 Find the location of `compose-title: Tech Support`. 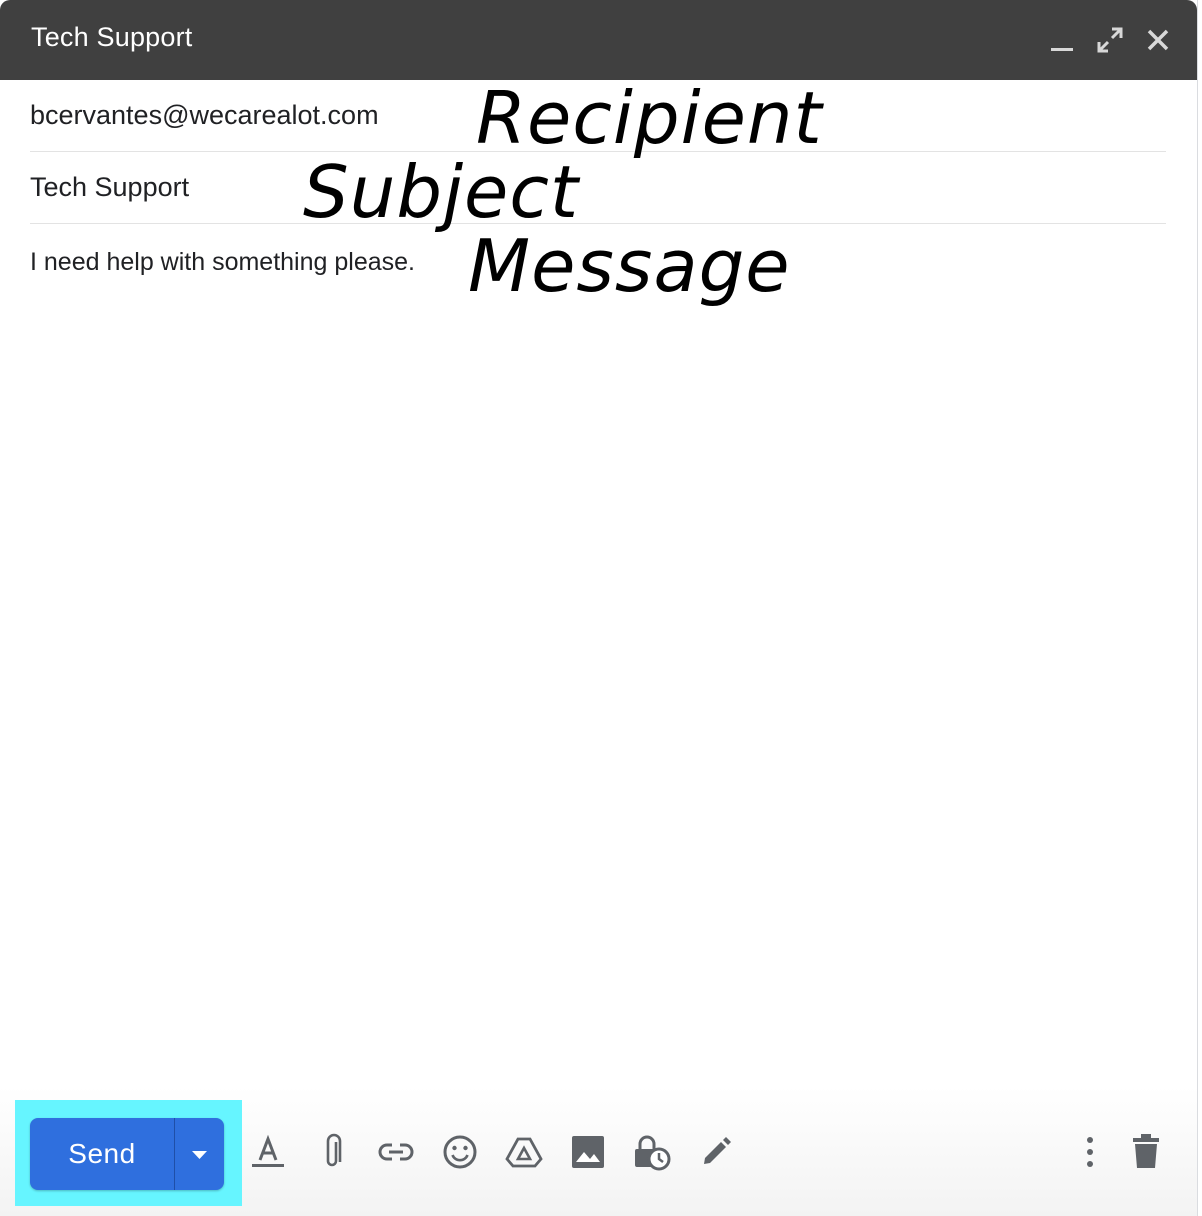

compose-title: Tech Support is located at coordinates (112, 37).